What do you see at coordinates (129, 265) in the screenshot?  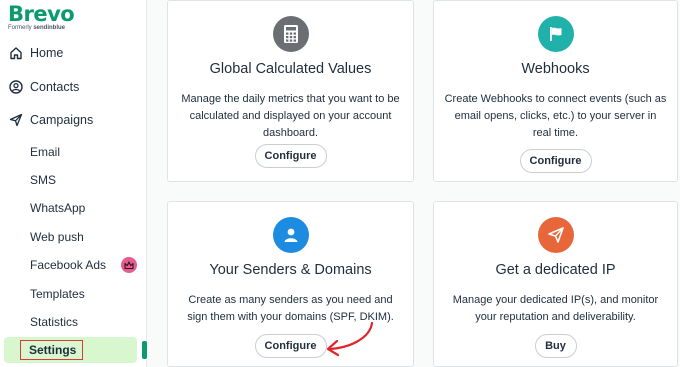 I see `crown-icon` at bounding box center [129, 265].